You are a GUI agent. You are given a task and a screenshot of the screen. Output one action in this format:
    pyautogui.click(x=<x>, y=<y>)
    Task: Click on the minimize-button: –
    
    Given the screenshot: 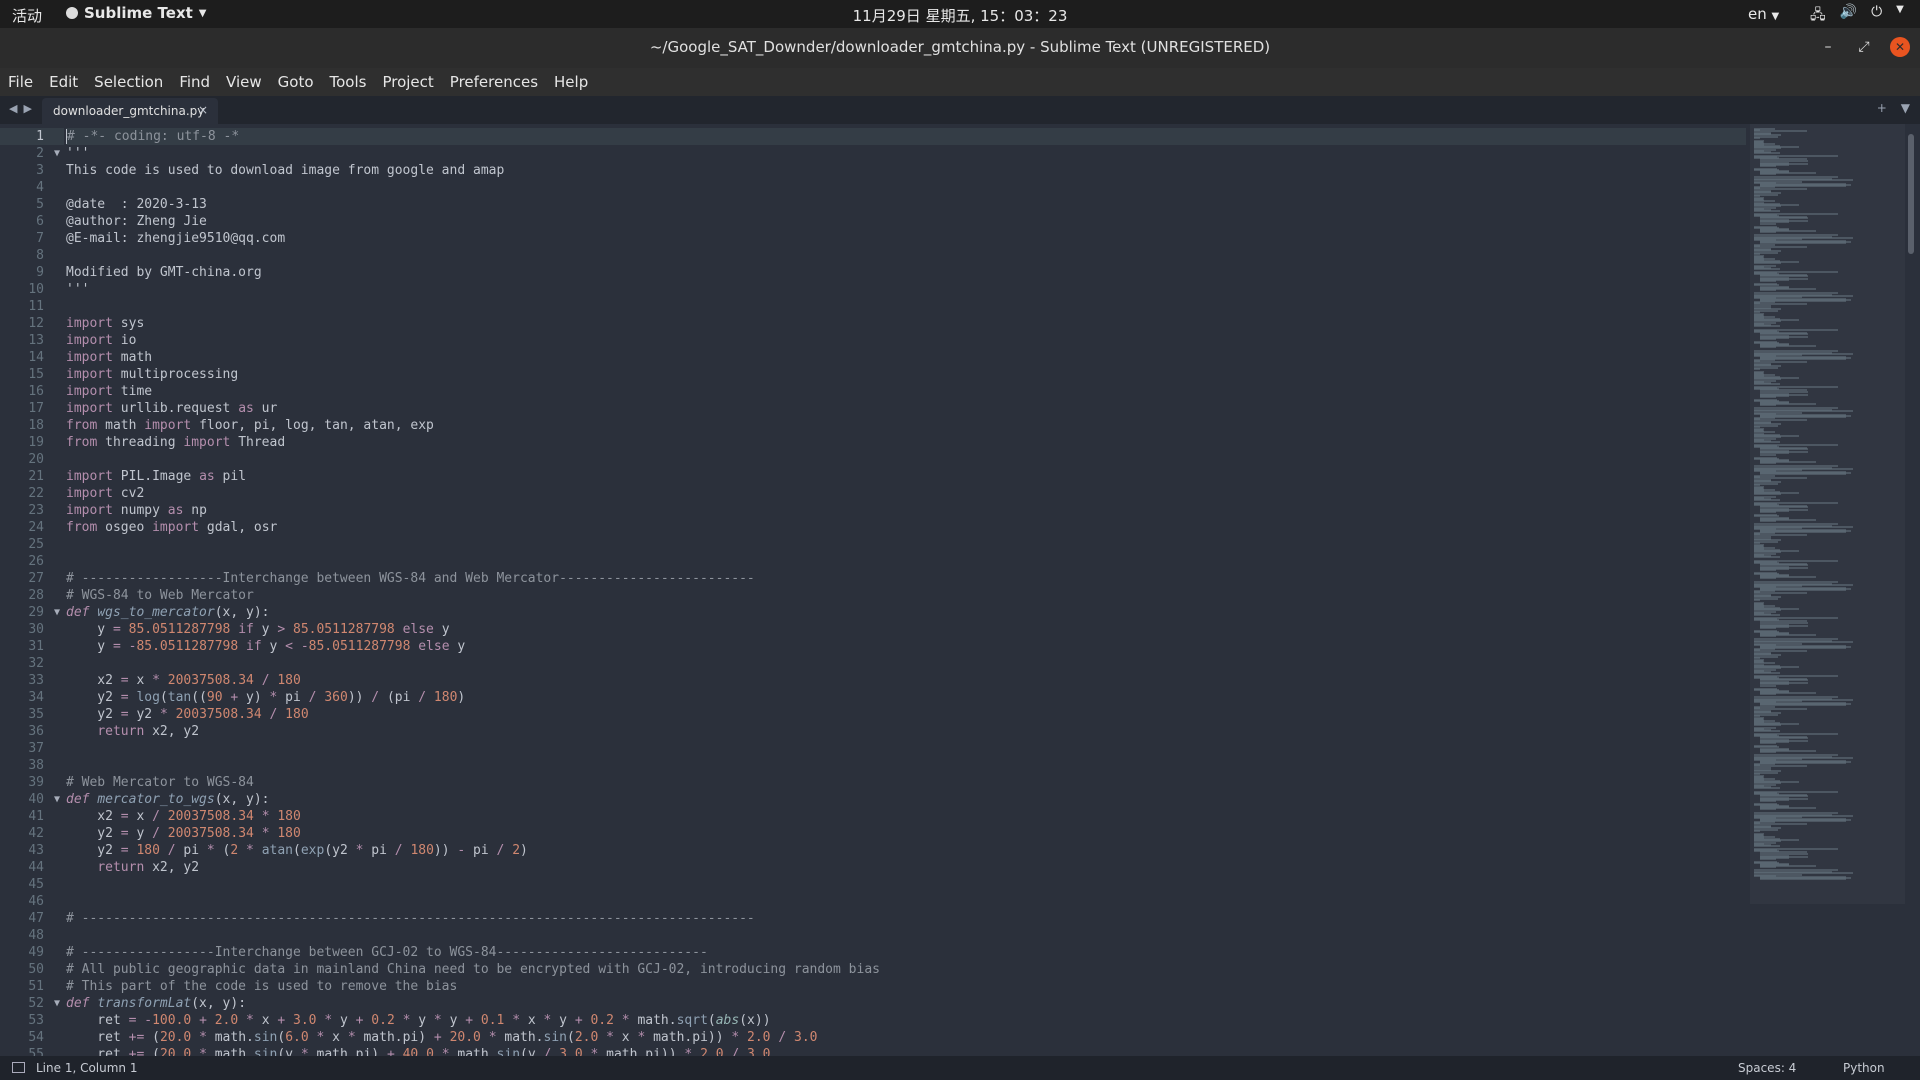 What is the action you would take?
    pyautogui.click(x=1828, y=47)
    